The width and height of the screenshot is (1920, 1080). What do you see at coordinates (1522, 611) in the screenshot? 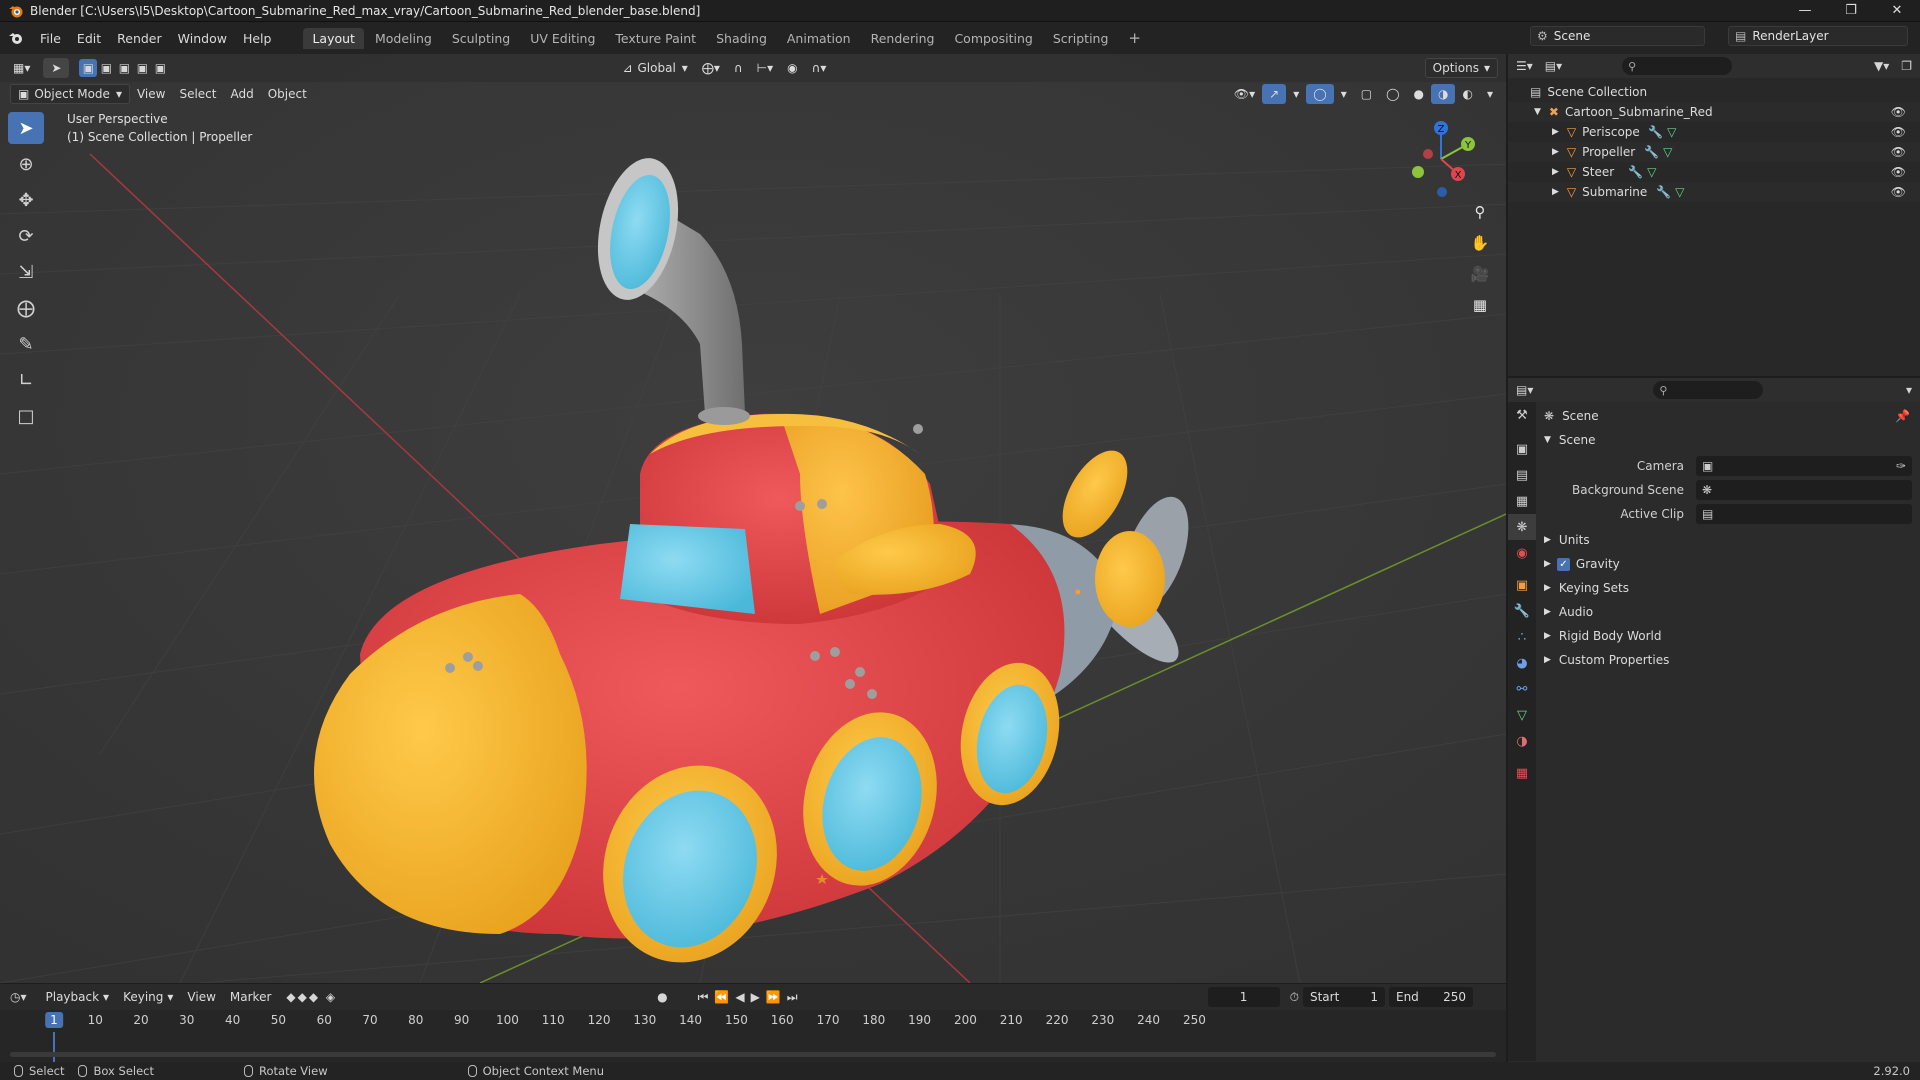
I see `tab-modifiers: 🔧` at bounding box center [1522, 611].